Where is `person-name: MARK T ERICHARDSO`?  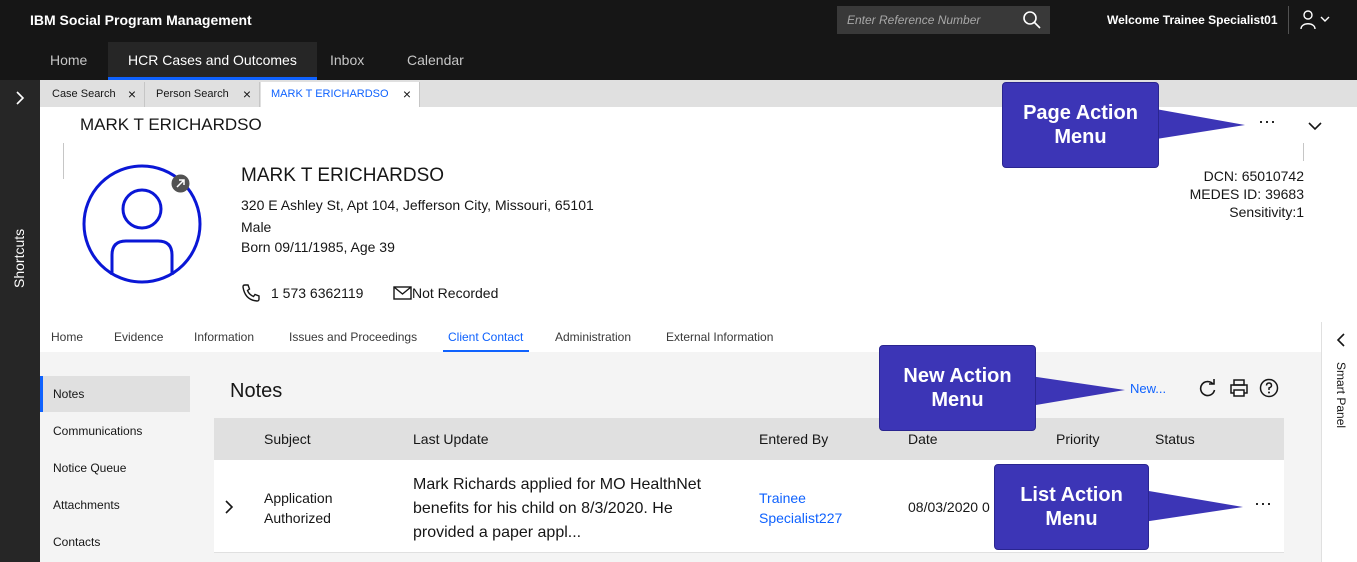
person-name: MARK T ERICHARDSO is located at coordinates (343, 175).